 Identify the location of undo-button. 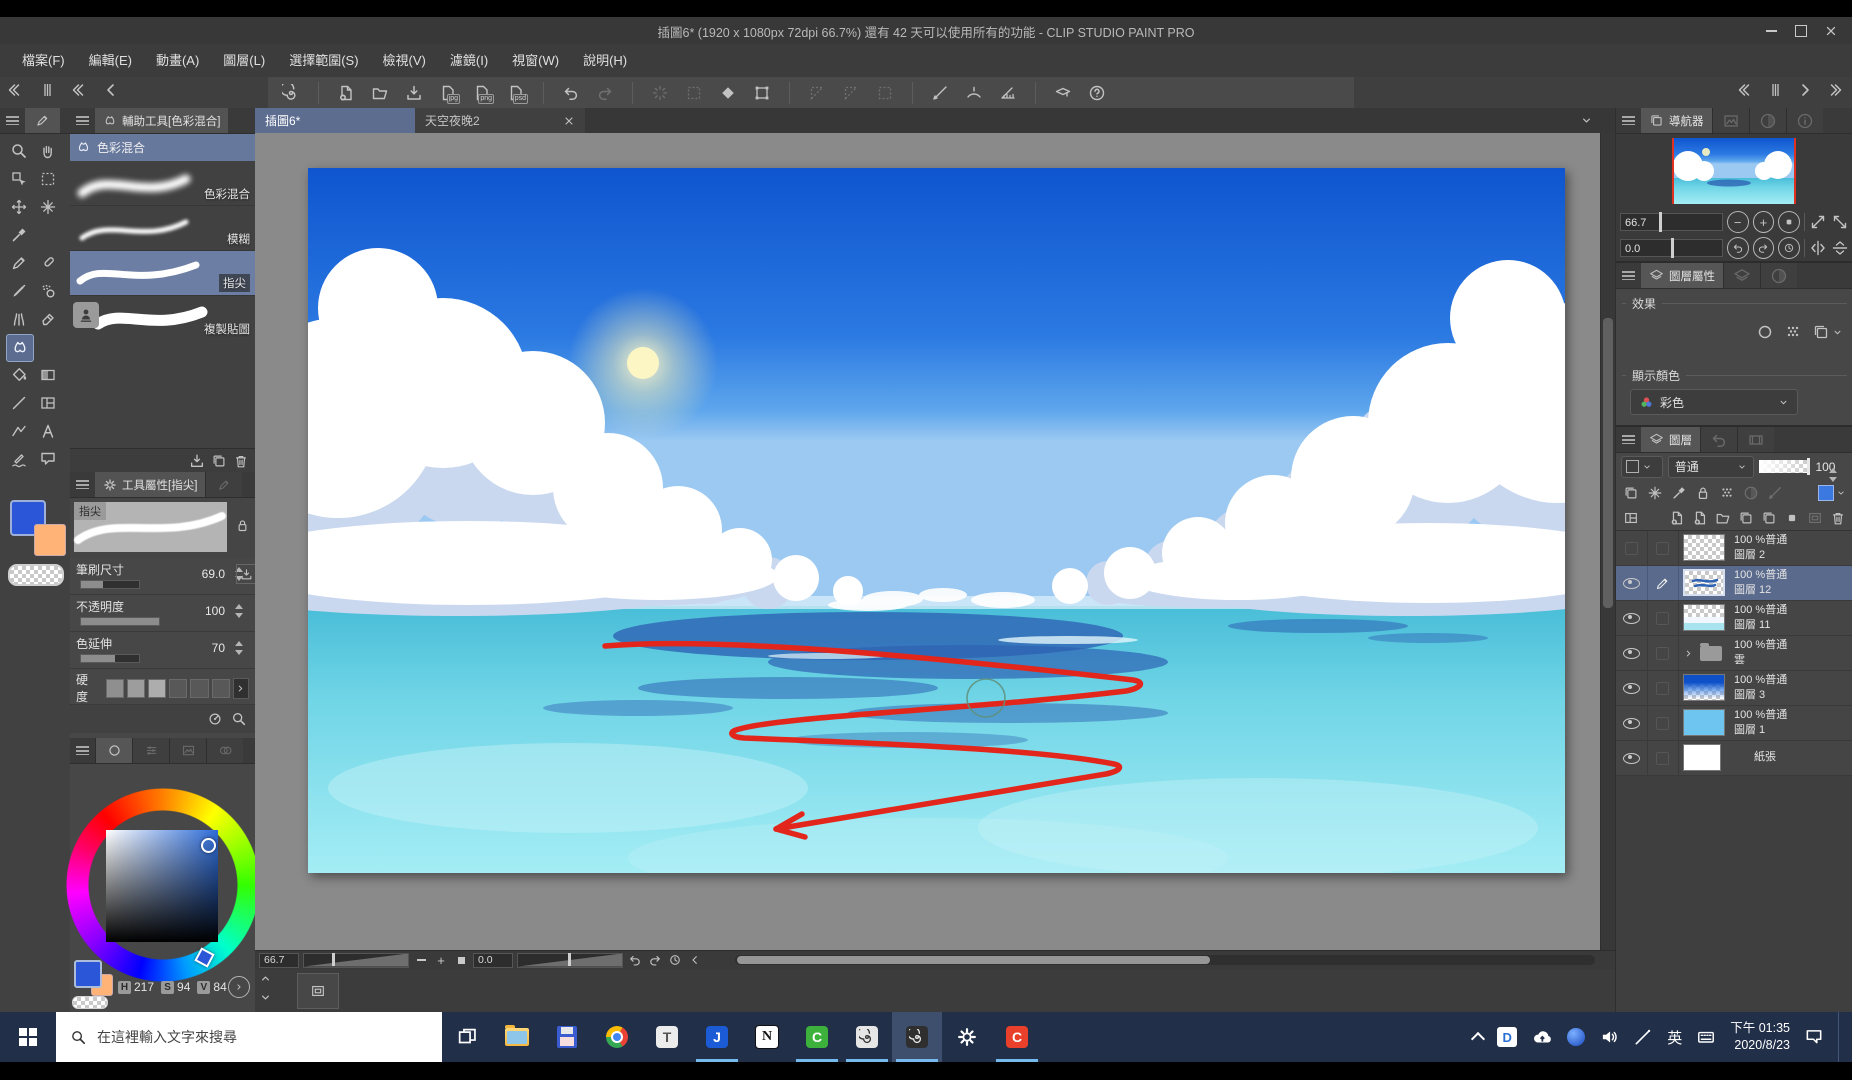
(571, 93).